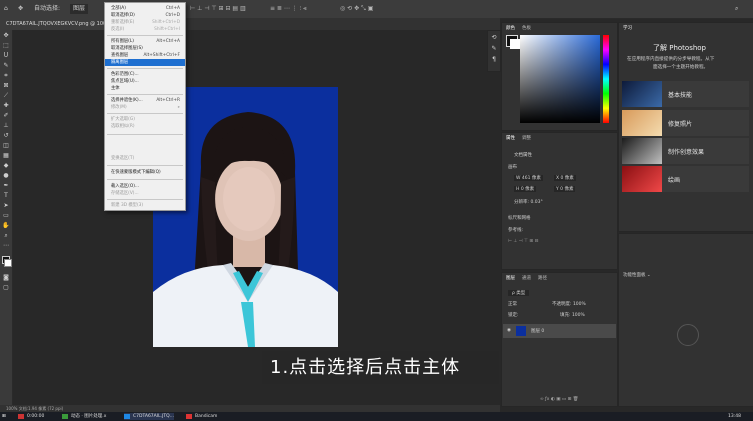 This screenshot has width=753, height=421. I want to click on dodge-tool-icon: ●, so click(6, 175).